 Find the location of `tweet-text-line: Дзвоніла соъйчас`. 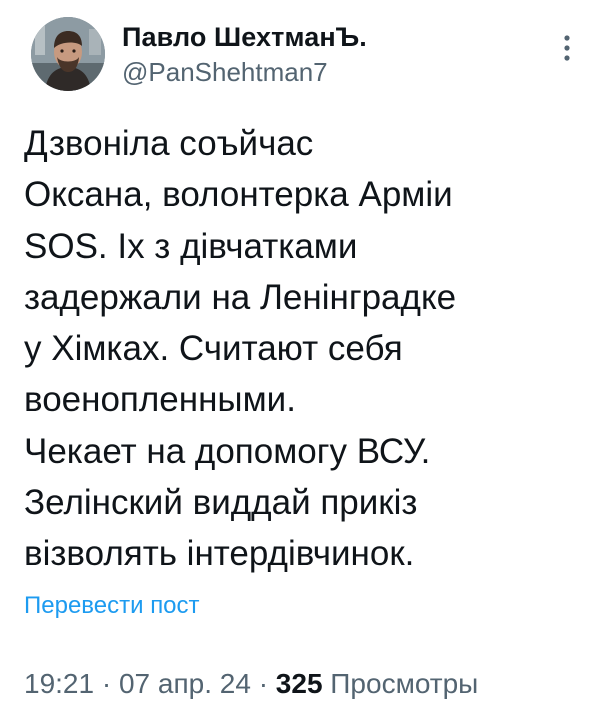

tweet-text-line: Дзвоніла соъйчас is located at coordinates (169, 143).